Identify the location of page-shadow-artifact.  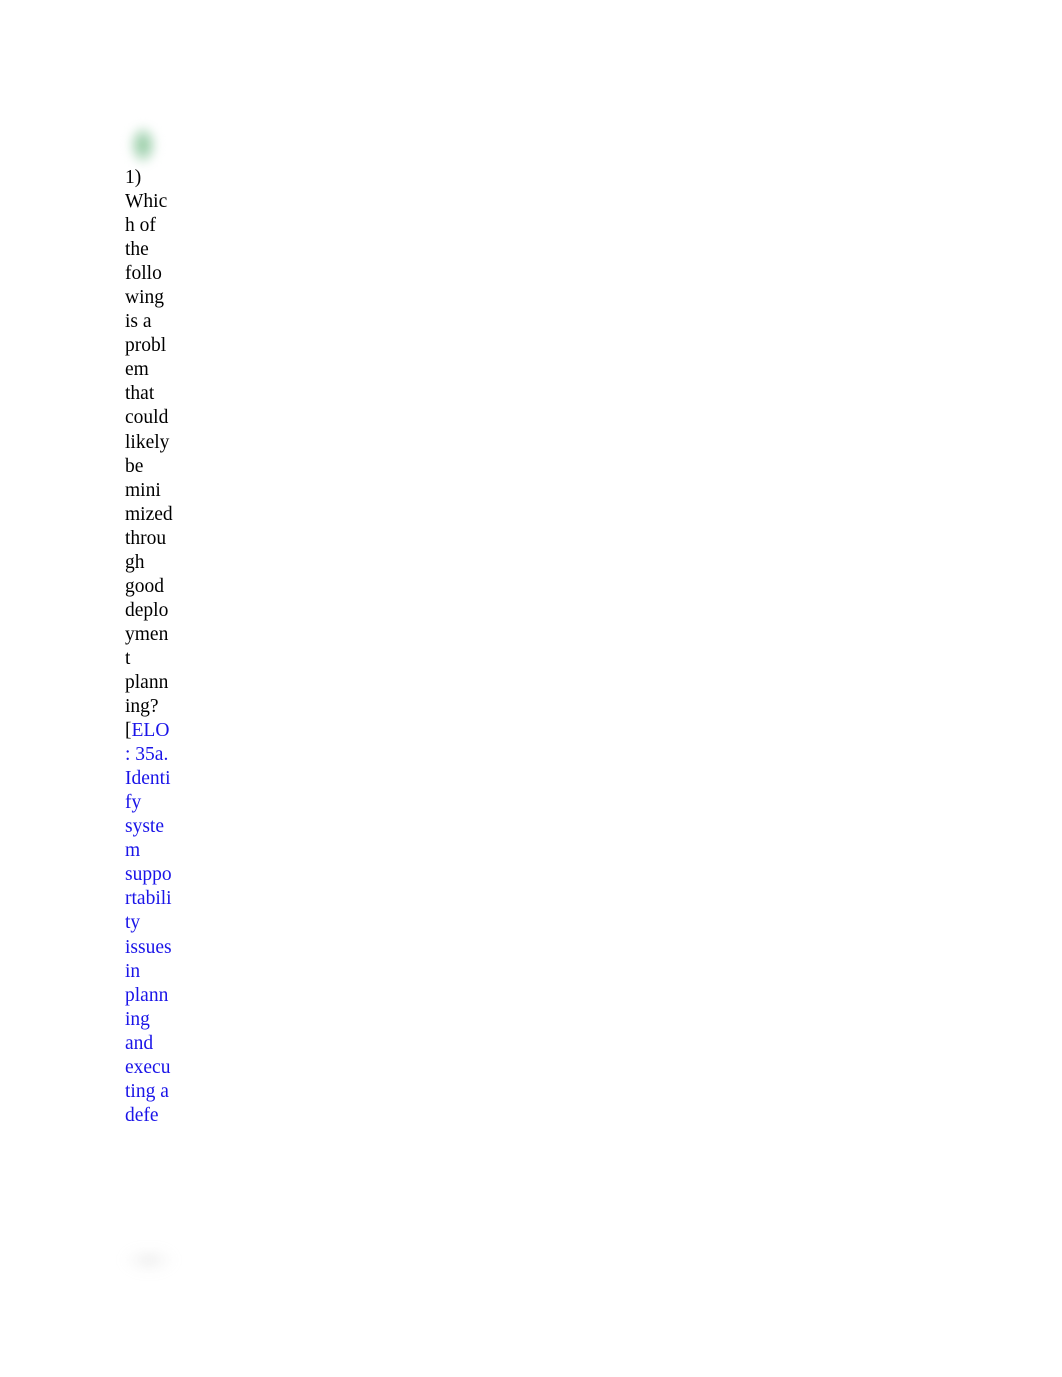
(149, 1263).